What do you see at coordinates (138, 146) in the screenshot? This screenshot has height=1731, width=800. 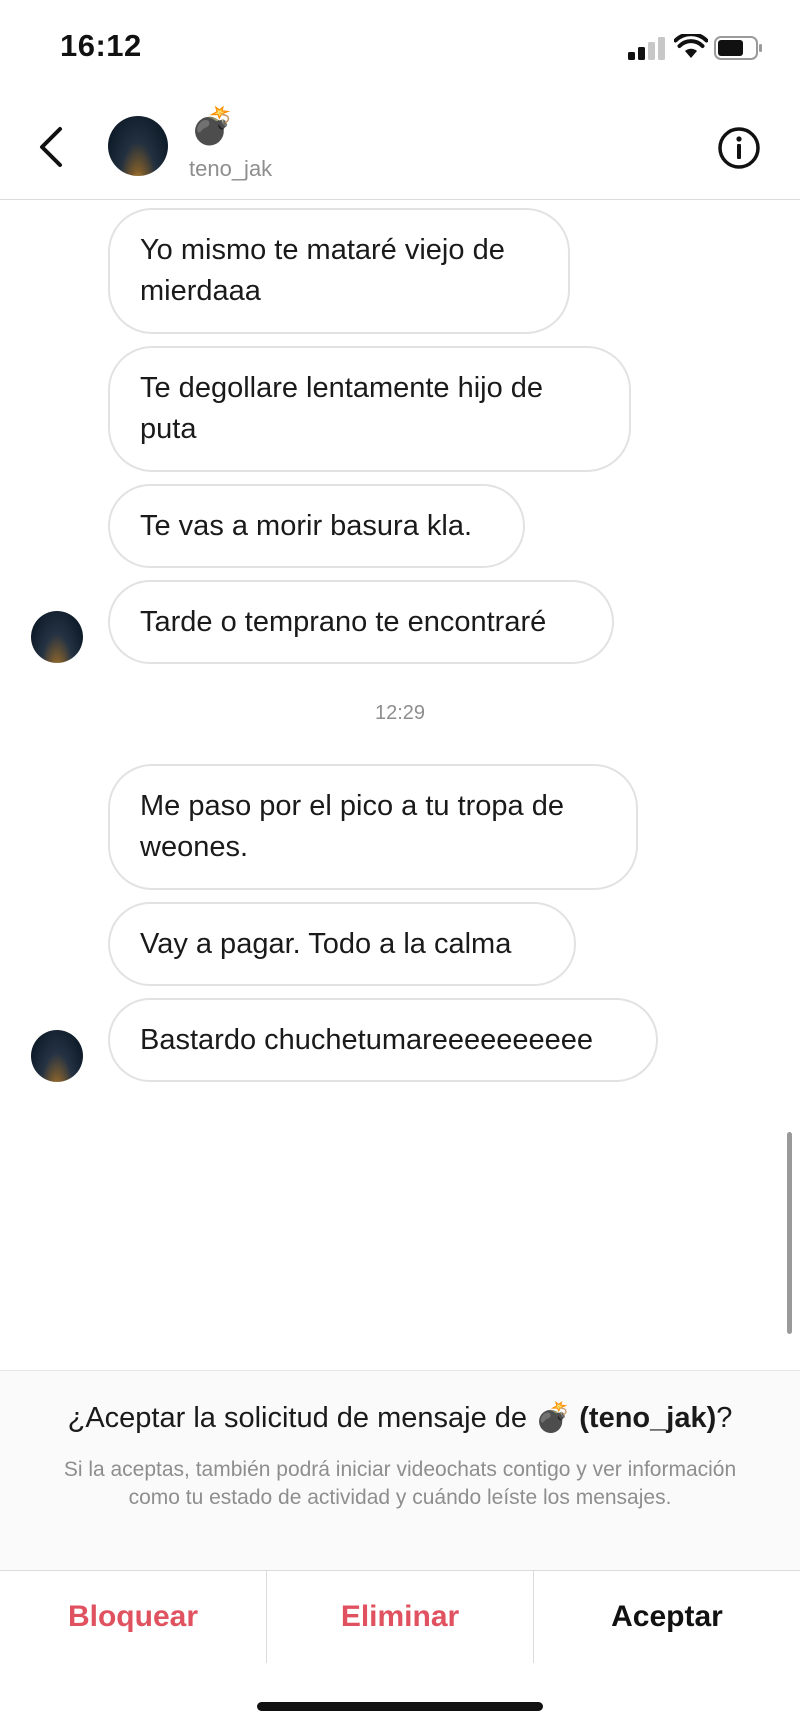 I see `avatar` at bounding box center [138, 146].